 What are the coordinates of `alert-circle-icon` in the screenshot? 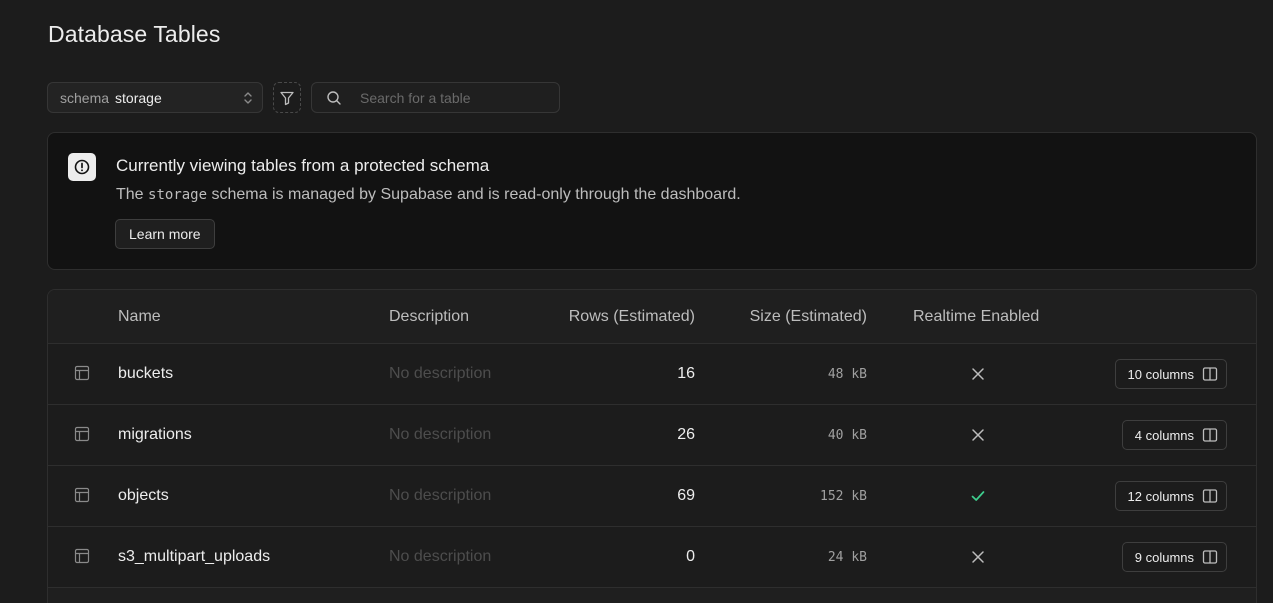 It's located at (82, 167).